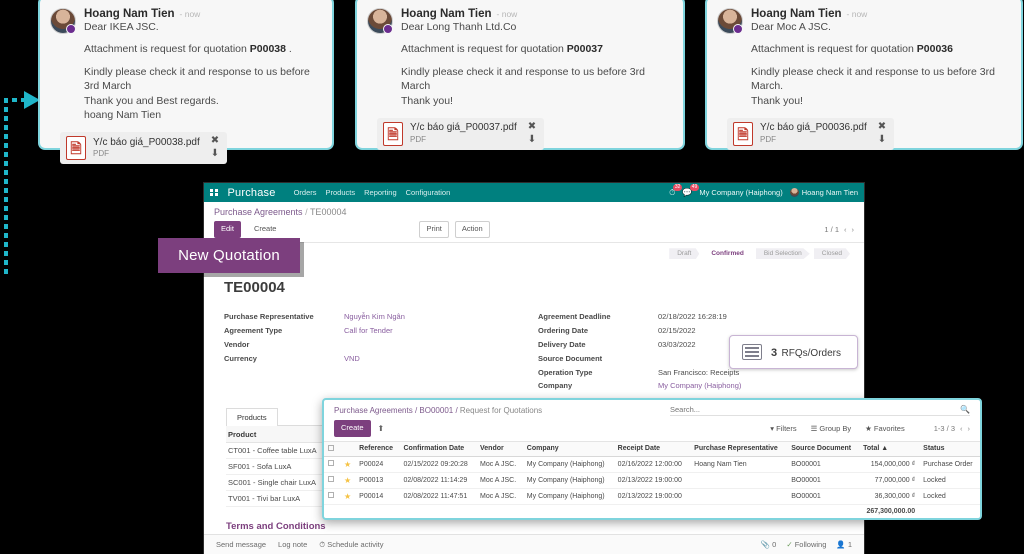 The height and width of the screenshot is (554, 1024). Describe the element at coordinates (815, 409) in the screenshot. I see `search-input` at that location.